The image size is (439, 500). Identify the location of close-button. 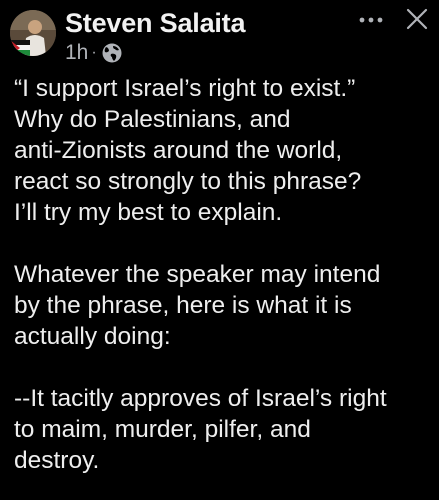
(417, 19).